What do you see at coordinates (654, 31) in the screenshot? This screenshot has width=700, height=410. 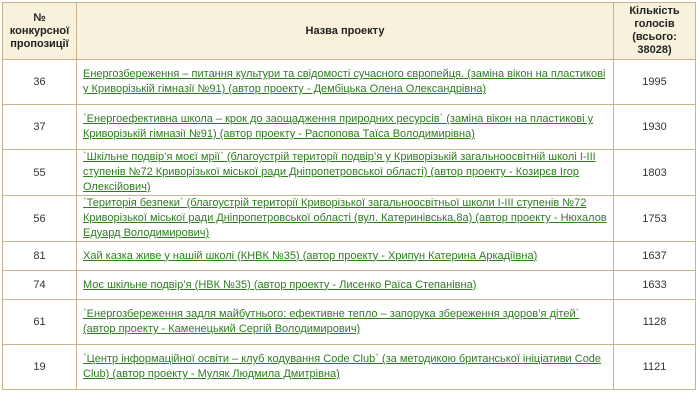 I see `header-votes: Кількість голосів (всього: 38028)` at bounding box center [654, 31].